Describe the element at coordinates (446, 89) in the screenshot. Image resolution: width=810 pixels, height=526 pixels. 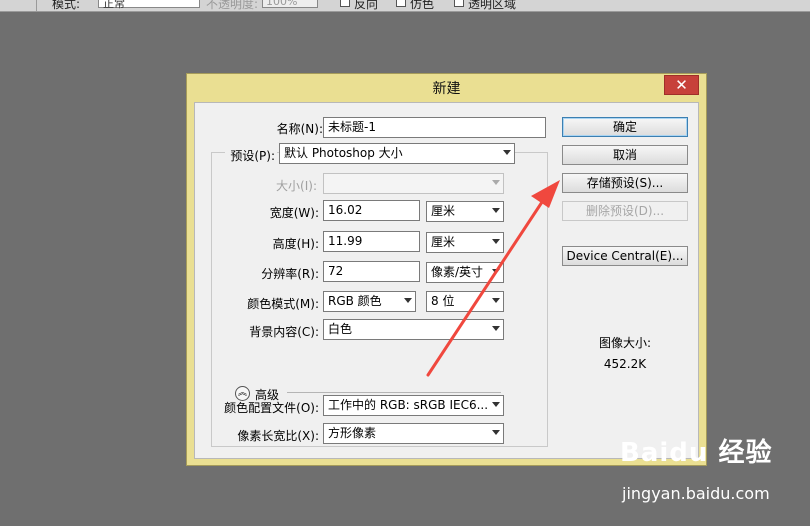
I see `dialog-title: 新建` at that location.